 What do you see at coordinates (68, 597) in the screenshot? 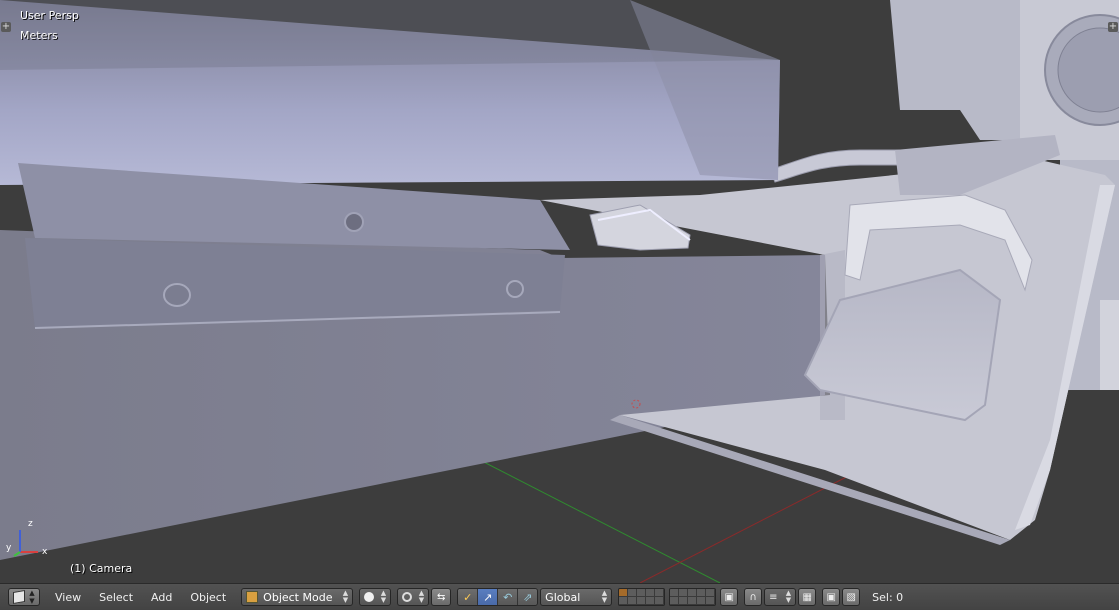
I see `menu-view: View` at bounding box center [68, 597].